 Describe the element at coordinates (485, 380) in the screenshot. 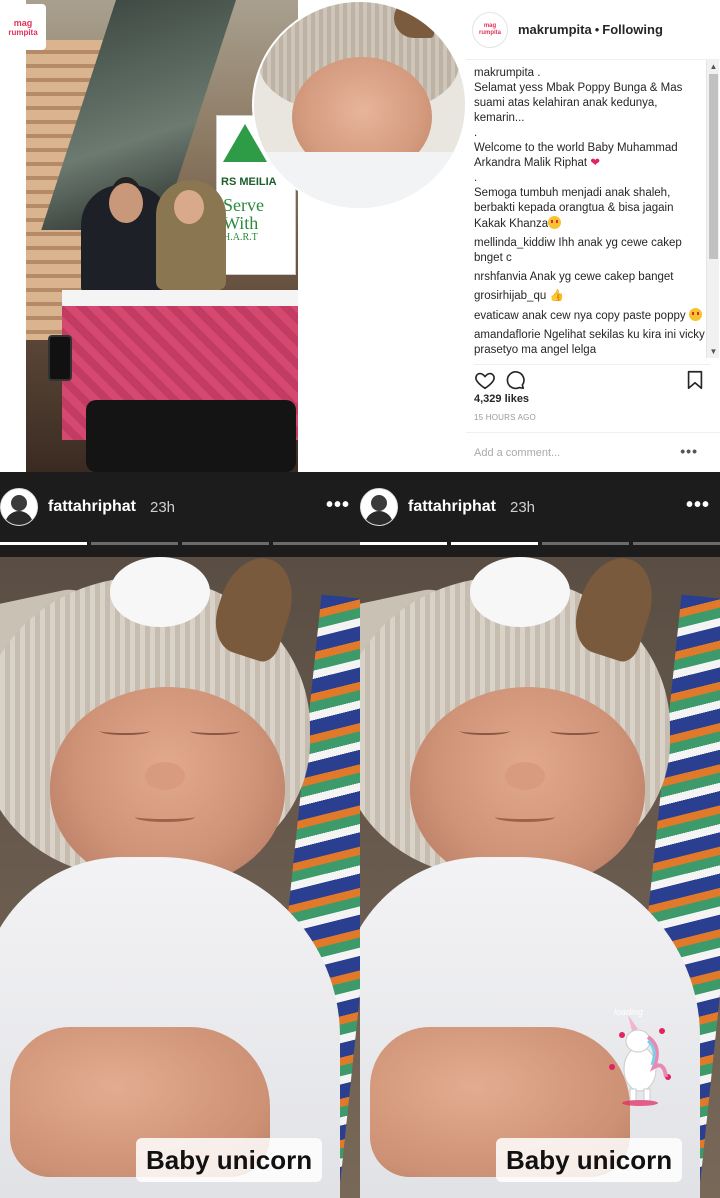

I see `heart-icon` at that location.